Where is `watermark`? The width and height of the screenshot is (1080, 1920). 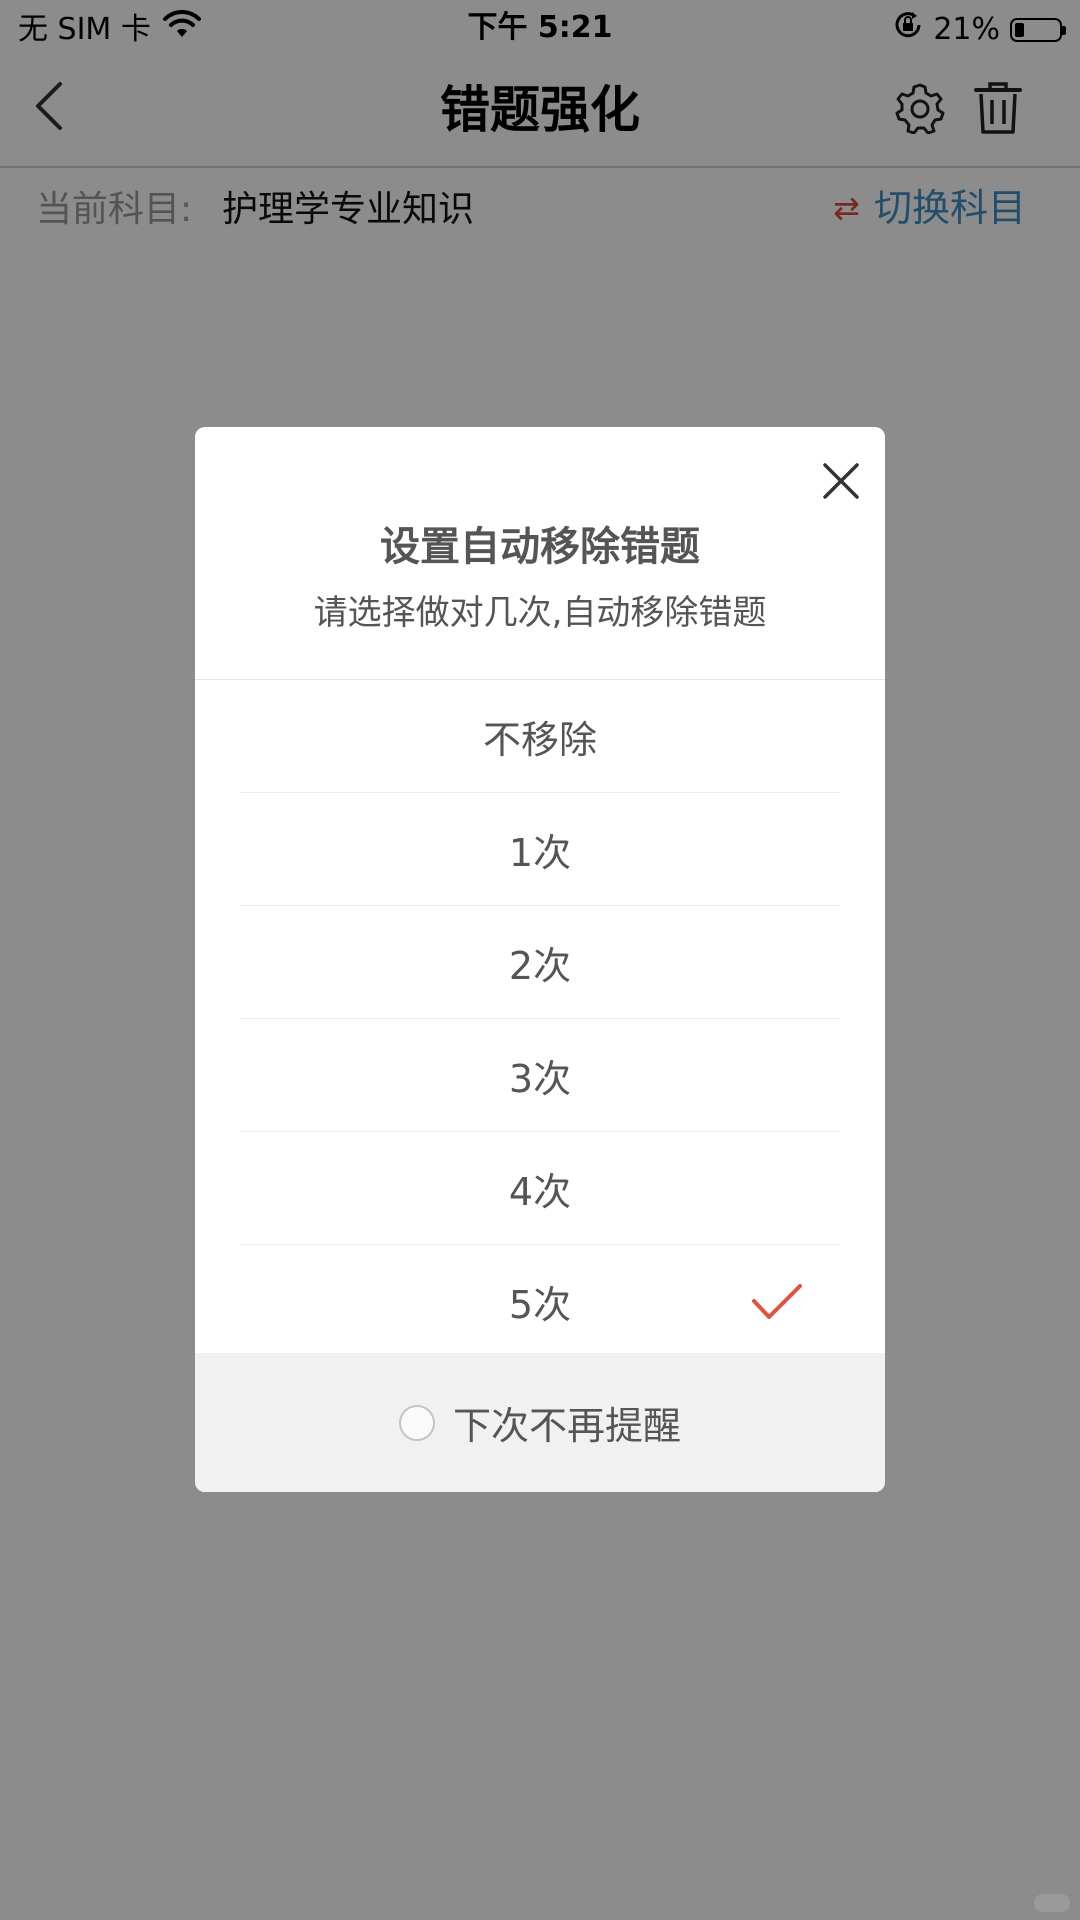
watermark is located at coordinates (1052, 1903).